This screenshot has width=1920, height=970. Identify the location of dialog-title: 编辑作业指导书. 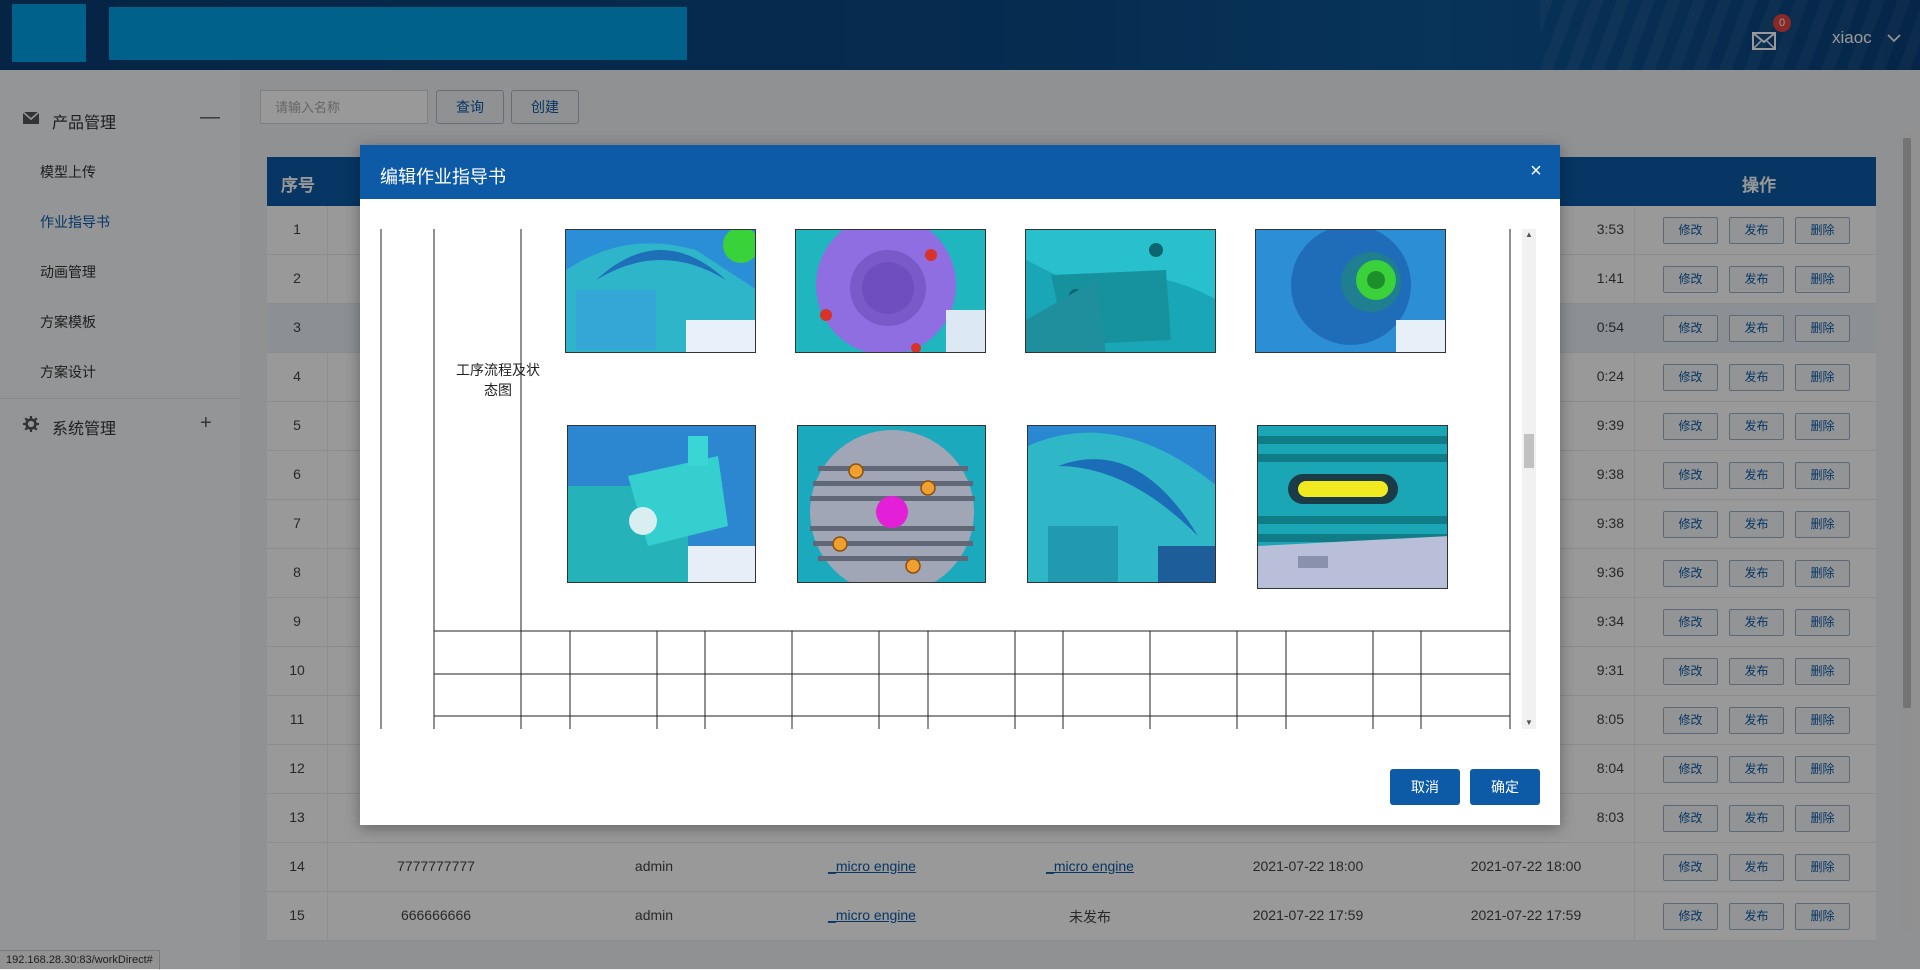
(443, 177).